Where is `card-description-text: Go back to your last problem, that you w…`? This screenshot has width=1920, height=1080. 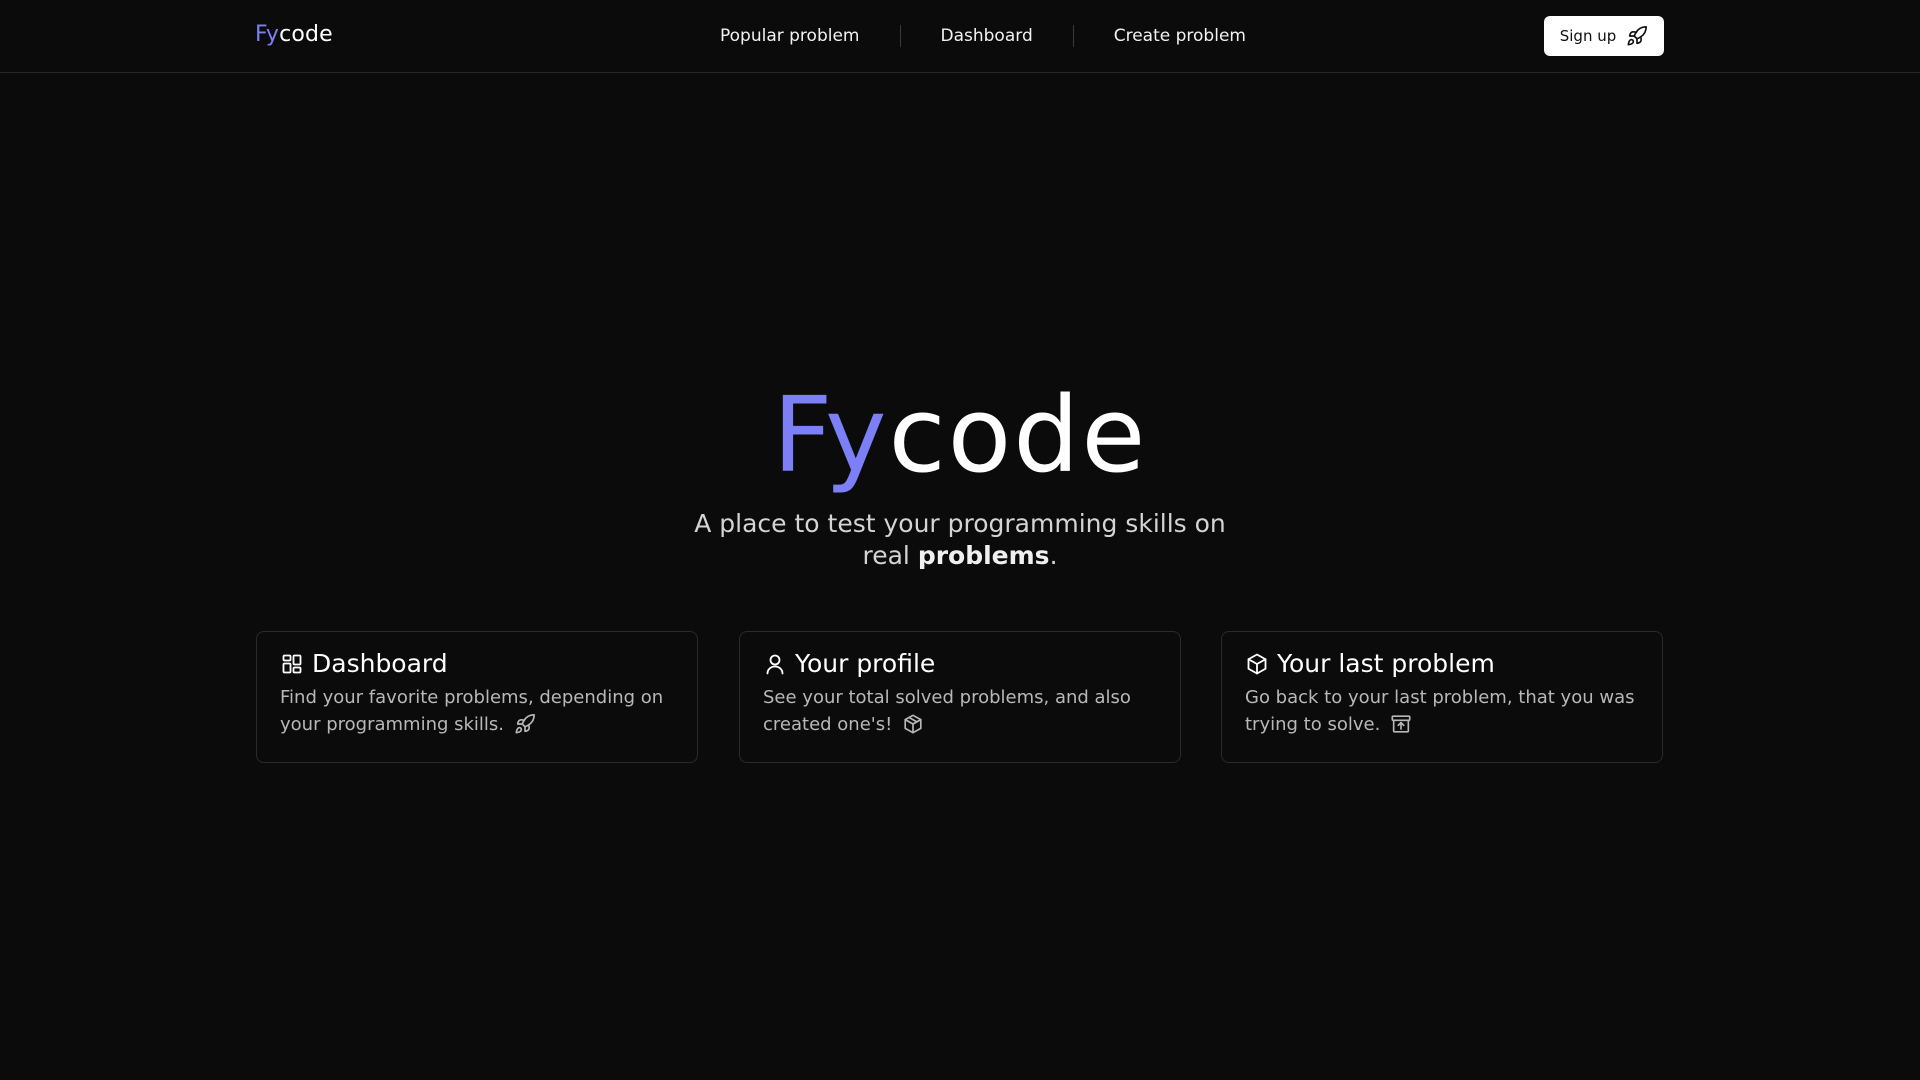
card-description-text: Go back to your last problem, that you w… is located at coordinates (1440, 711).